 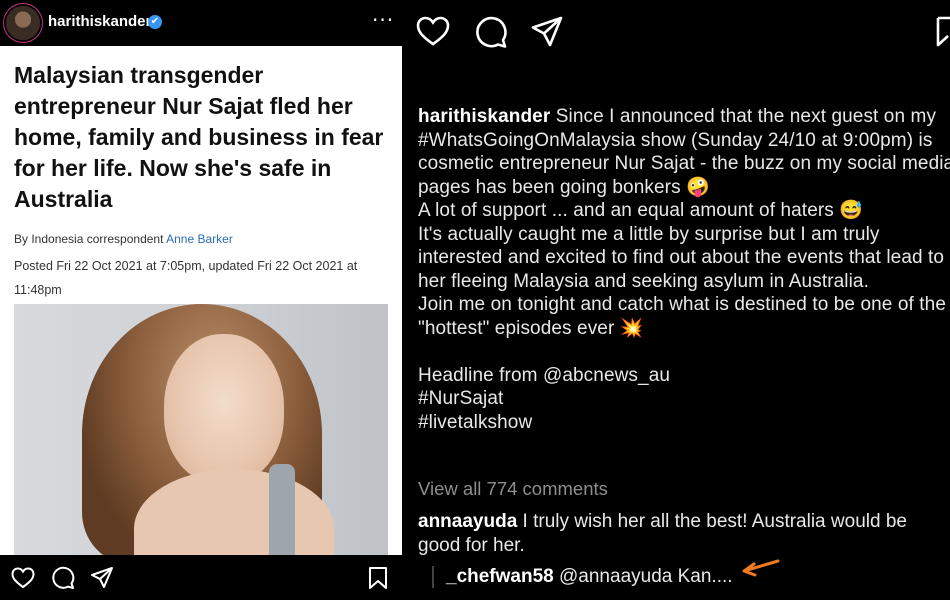 What do you see at coordinates (201, 23) in the screenshot?
I see `post-header: harithiskander ✔ ···` at bounding box center [201, 23].